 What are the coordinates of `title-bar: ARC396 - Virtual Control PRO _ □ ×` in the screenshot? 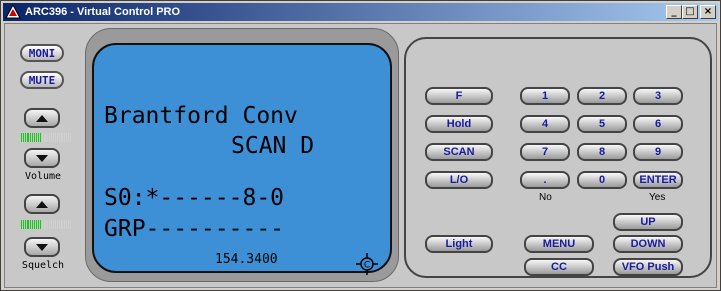 It's located at (360, 12).